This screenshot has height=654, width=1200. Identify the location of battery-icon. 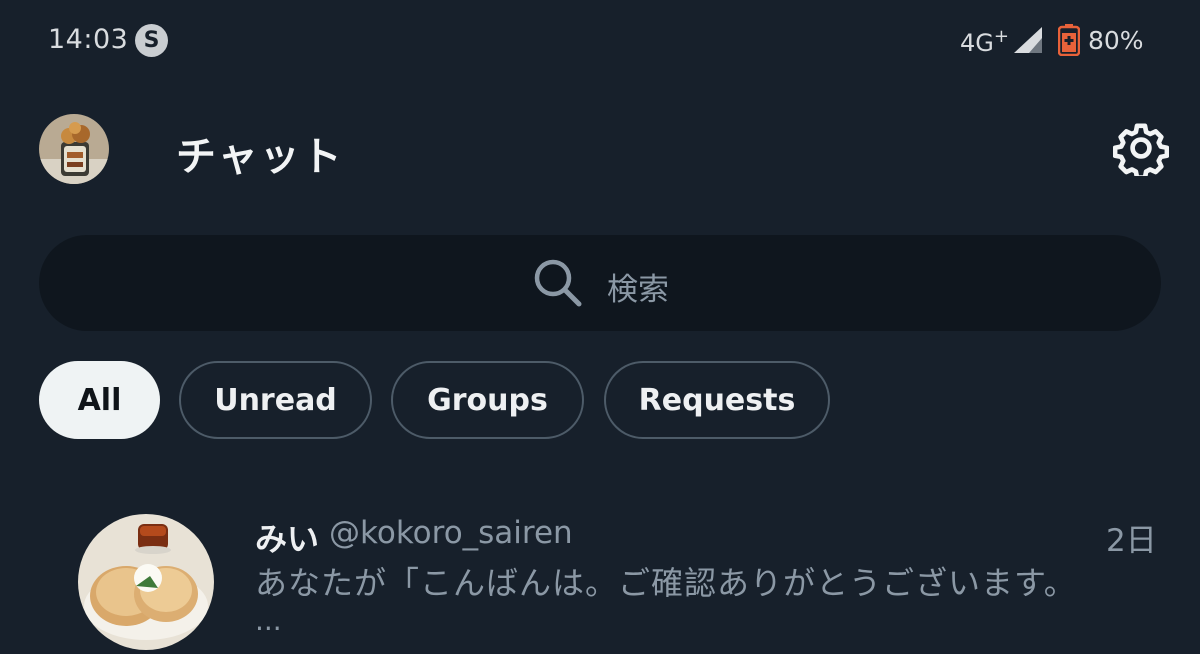
(1069, 40).